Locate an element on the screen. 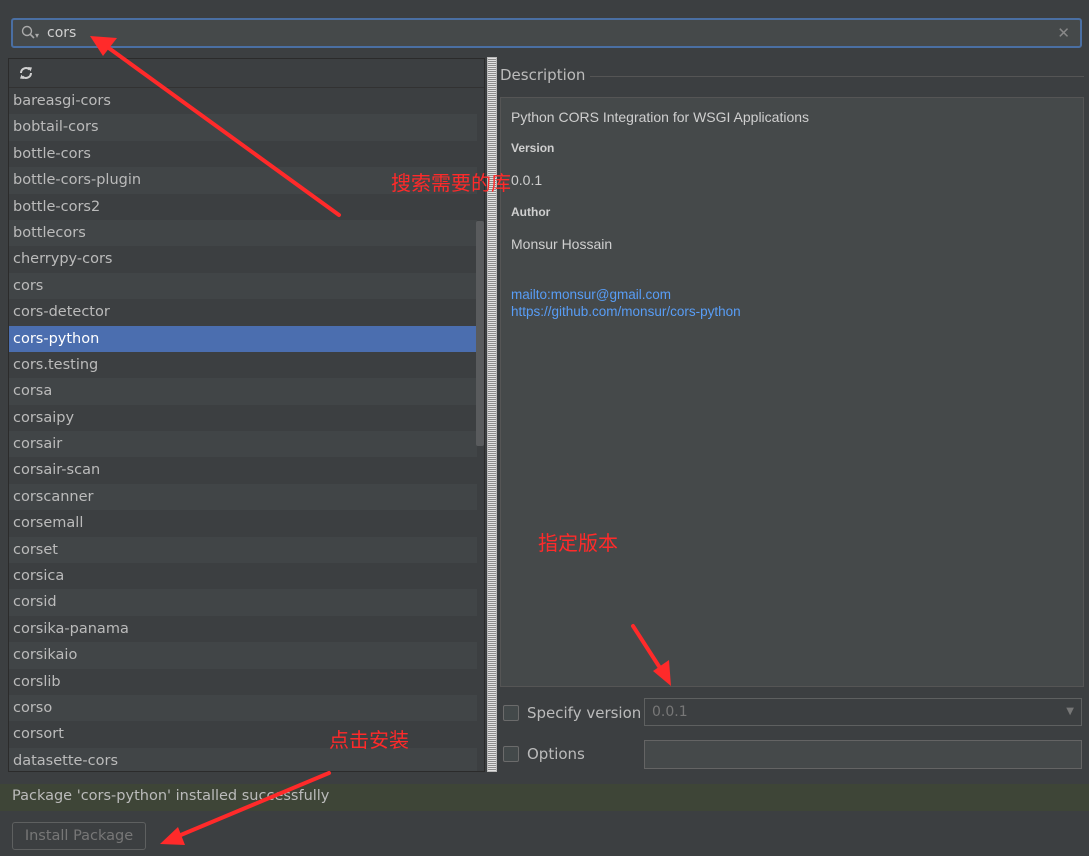 This screenshot has width=1089, height=856. list-item: corsair-scan is located at coordinates (243, 470).